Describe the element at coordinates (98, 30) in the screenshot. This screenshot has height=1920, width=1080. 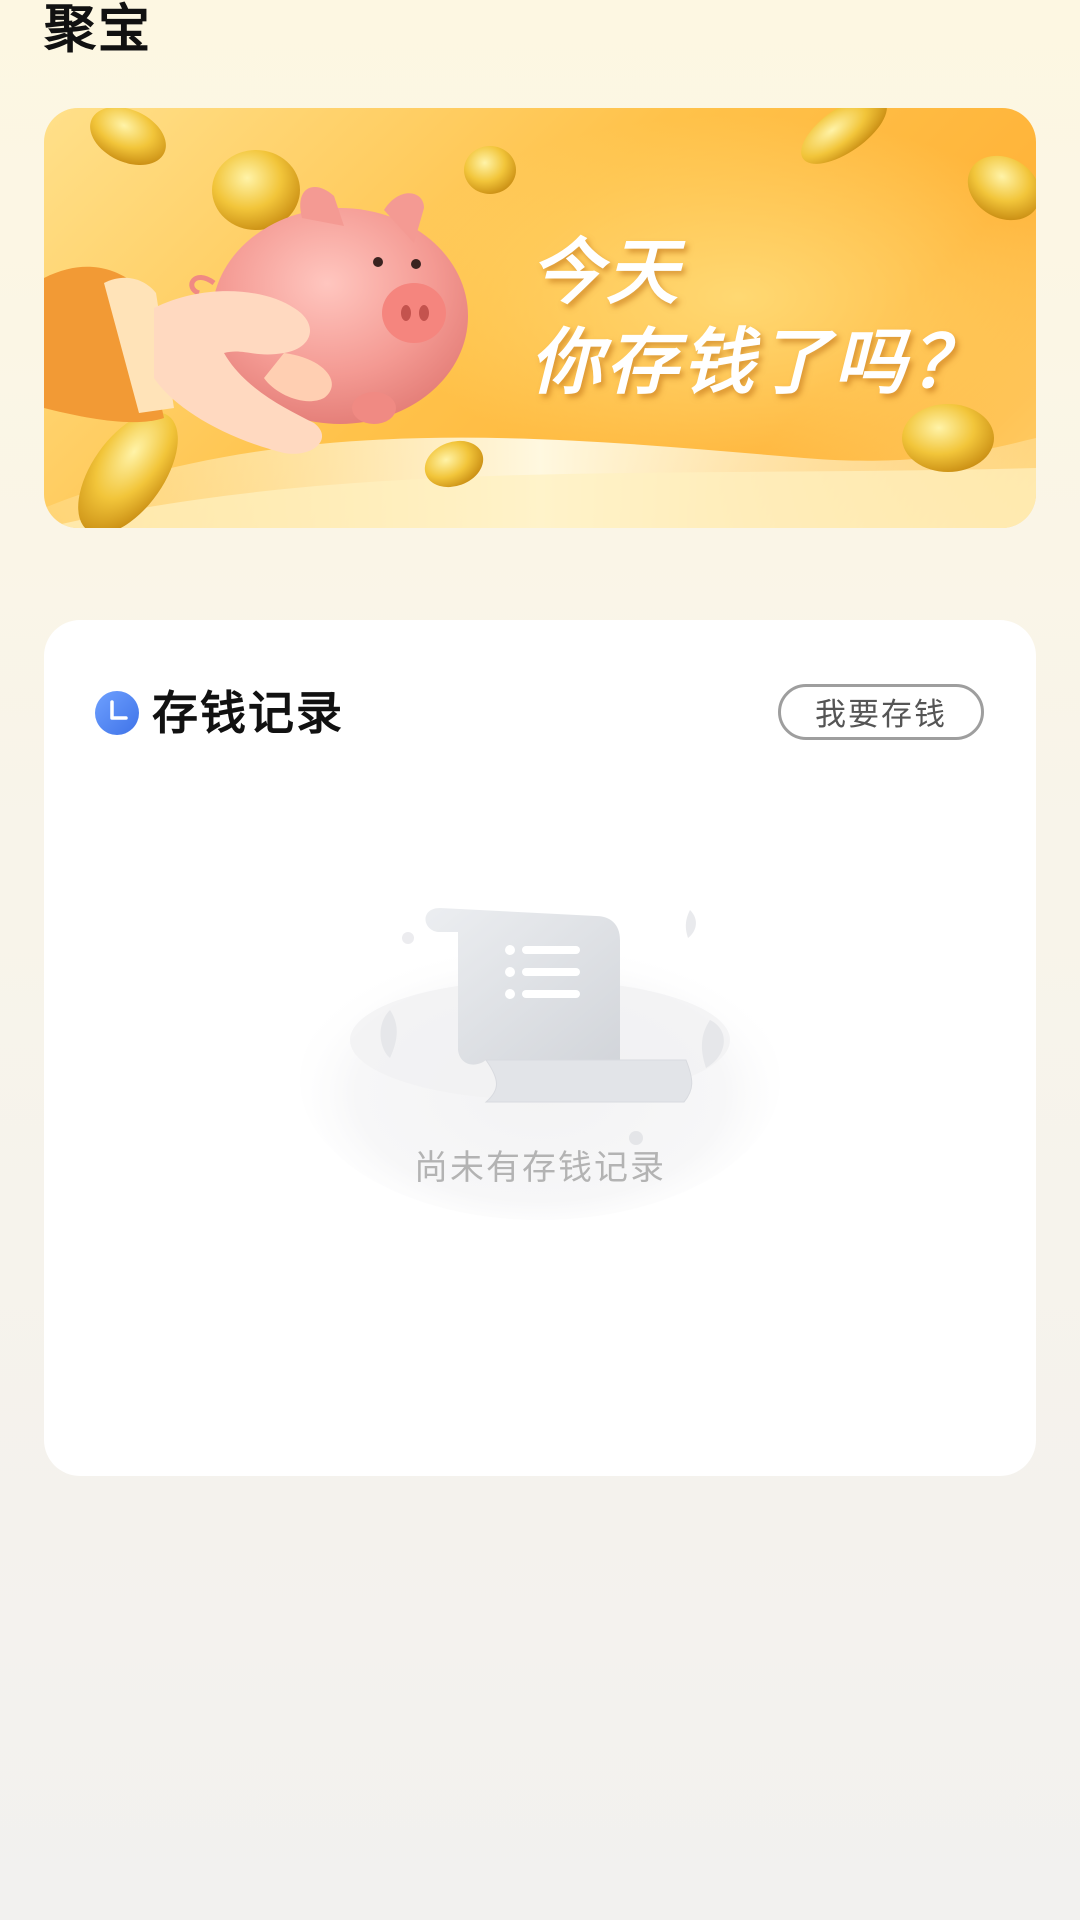
I see `page-title: 聚宝` at that location.